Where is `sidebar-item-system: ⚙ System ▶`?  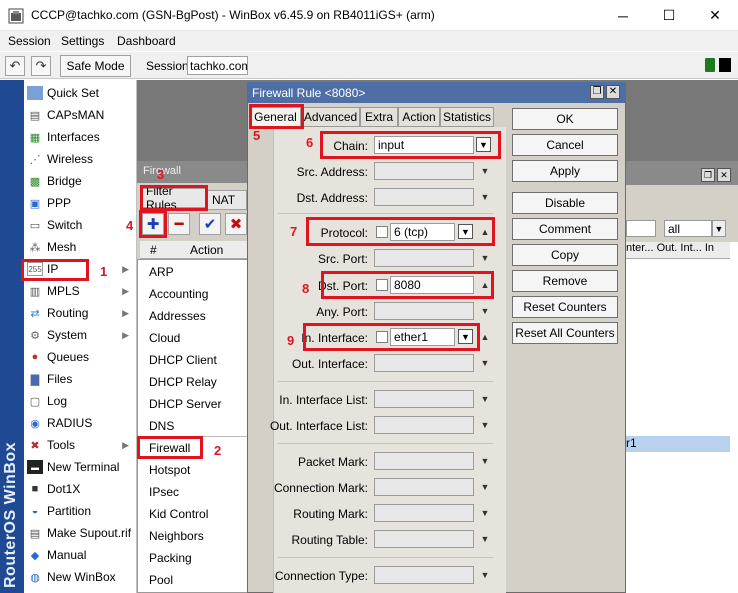
sidebar-item-system: ⚙ System ▶ is located at coordinates (80, 335).